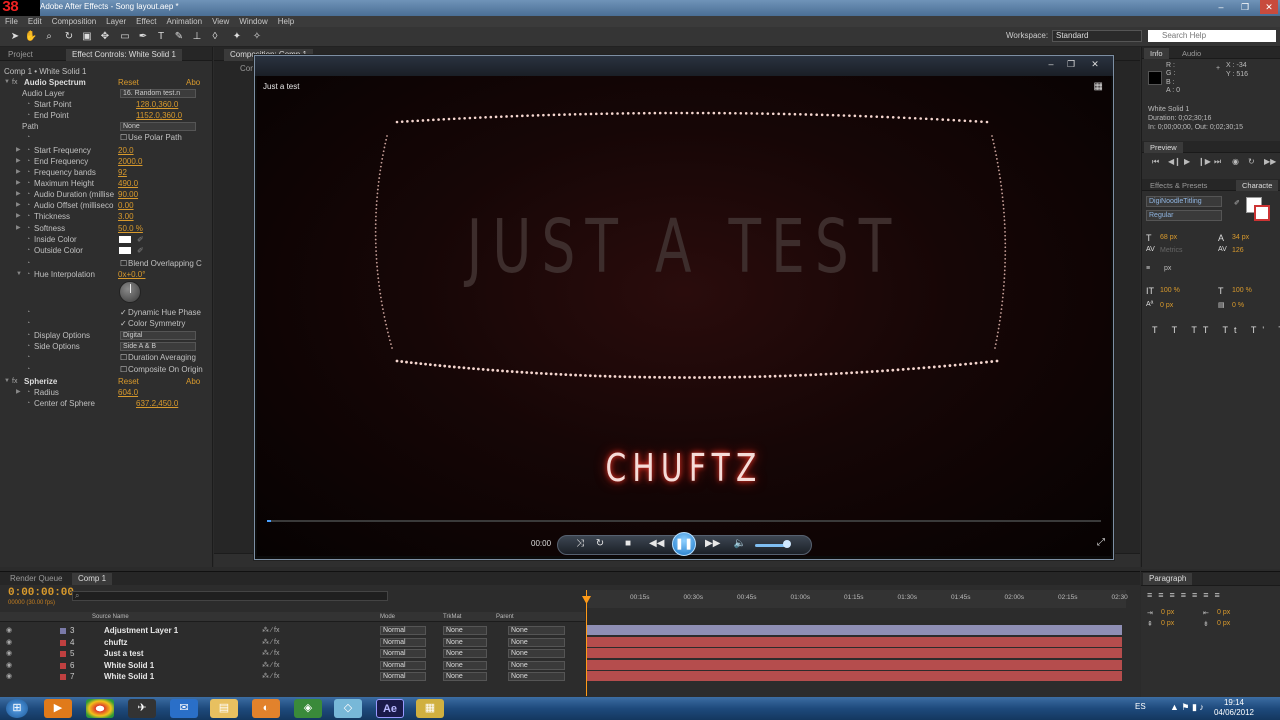  I want to click on audio-duration-value: 90.00, so click(128, 194).